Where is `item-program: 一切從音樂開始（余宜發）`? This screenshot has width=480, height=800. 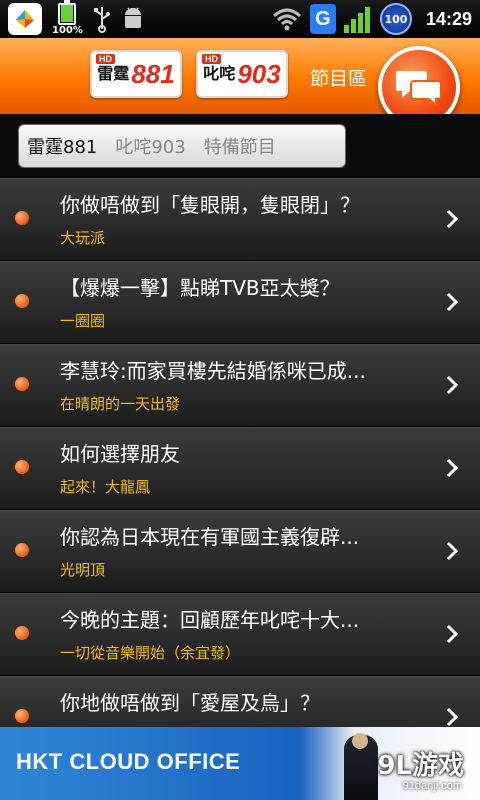 item-program: 一切從音樂開始（余宜發） is located at coordinates (150, 653).